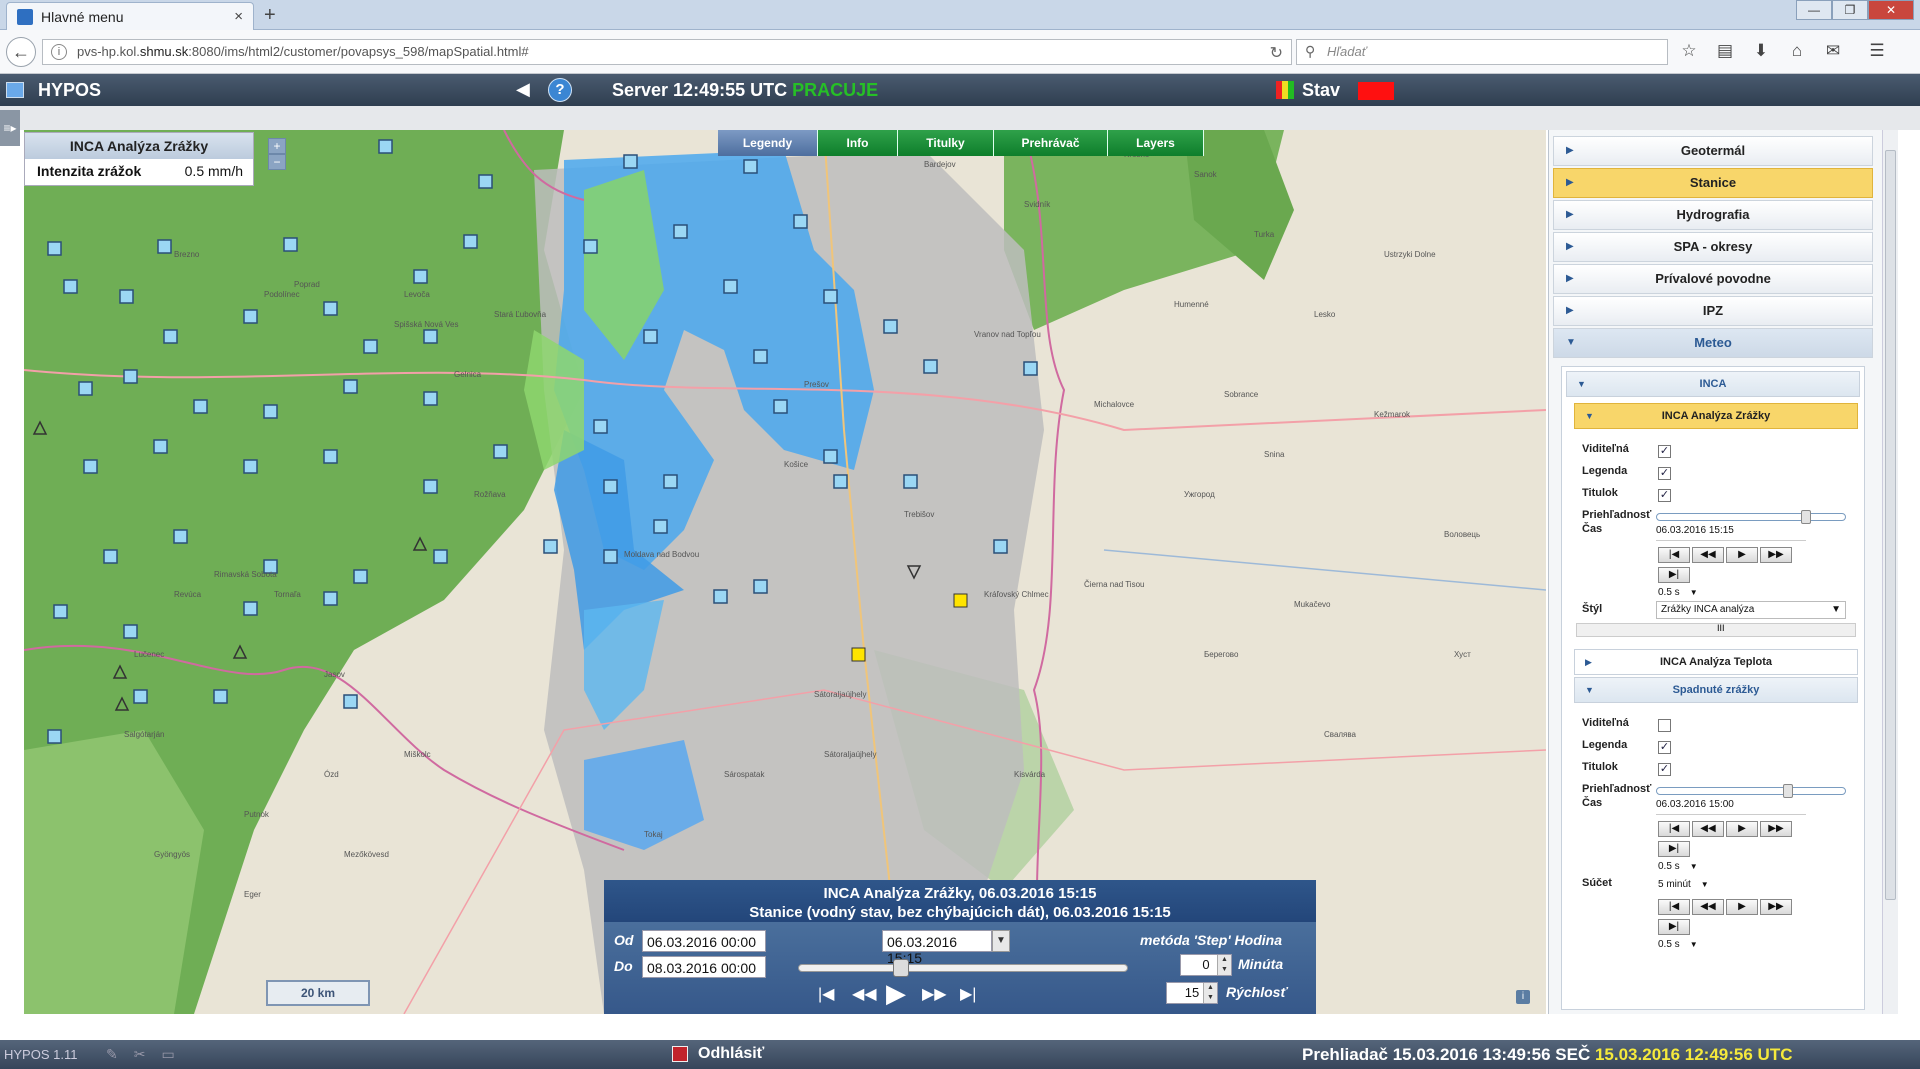  I want to click on home-icon: ⌂, so click(1797, 51).